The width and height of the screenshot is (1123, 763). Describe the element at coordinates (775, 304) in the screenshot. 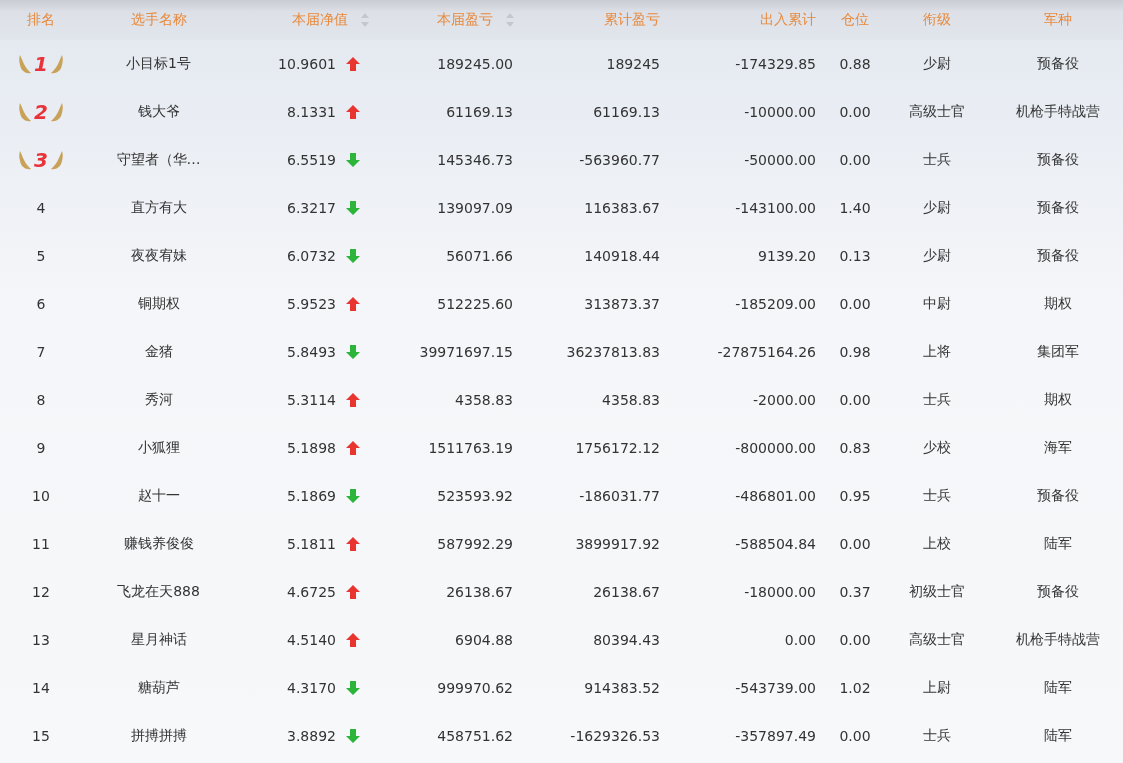

I see `net-flow: -185209.00` at that location.